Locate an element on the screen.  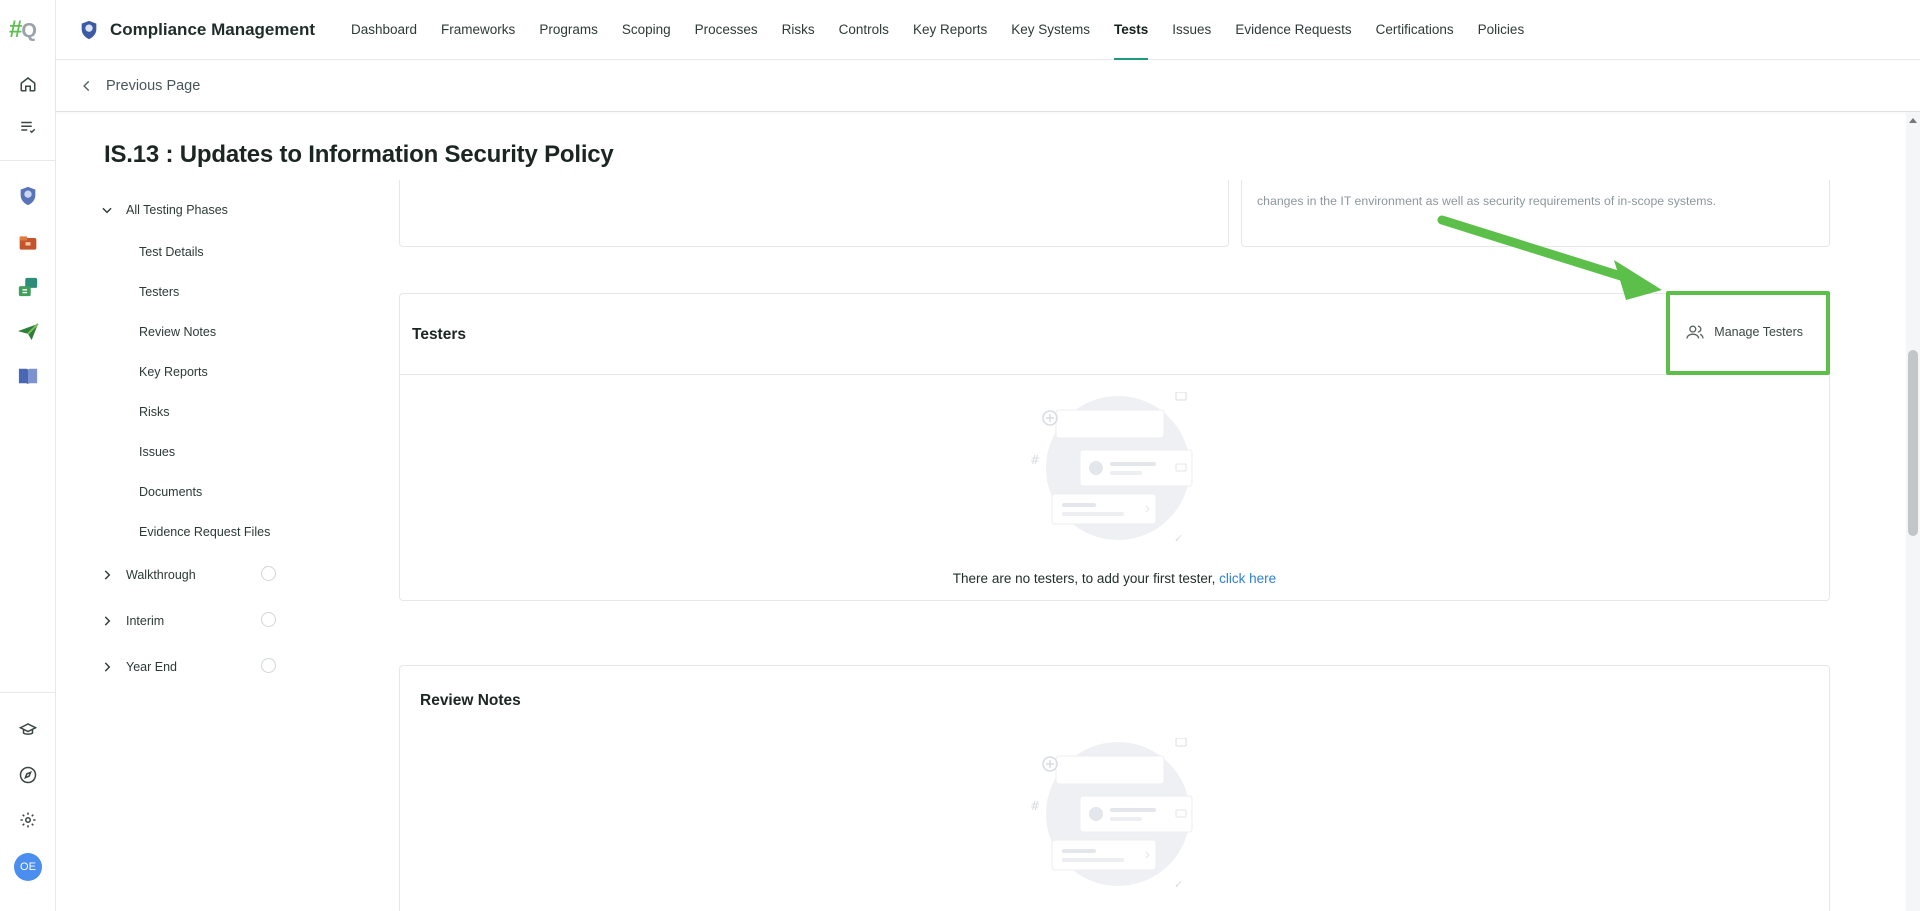
send-icon is located at coordinates (28, 332).